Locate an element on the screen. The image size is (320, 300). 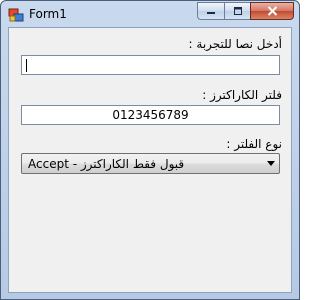
text-caret is located at coordinates (26, 65).